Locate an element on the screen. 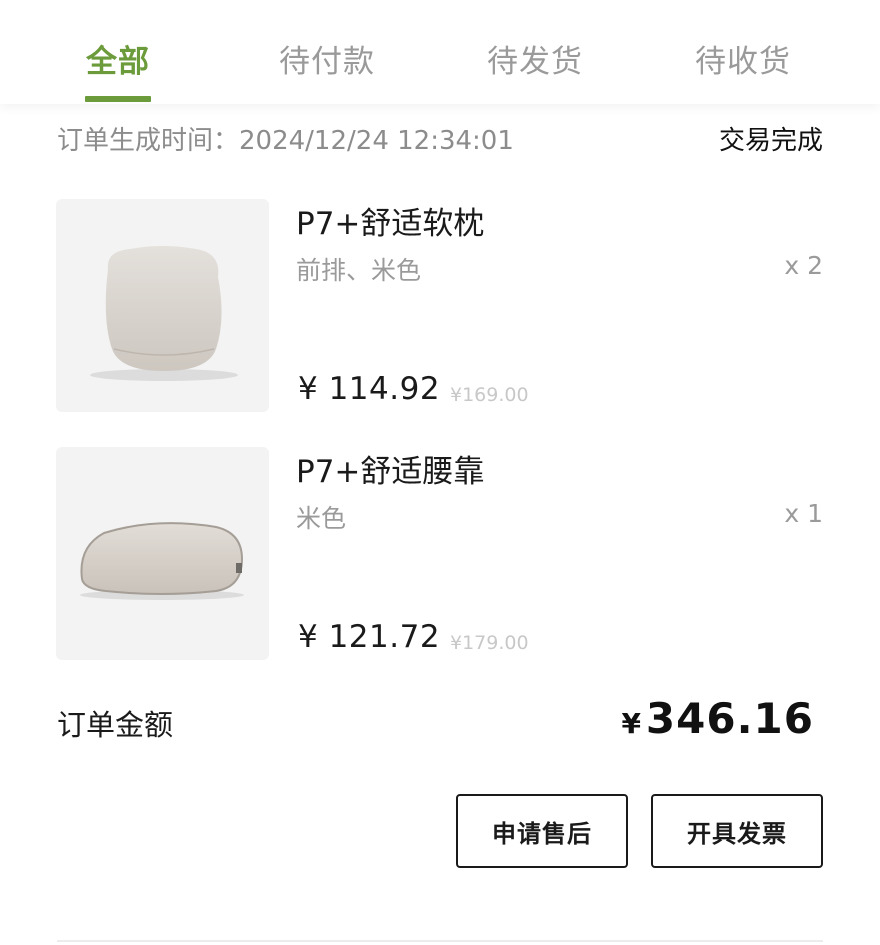 The width and height of the screenshot is (880, 945). after-sales-button: 申请售后 is located at coordinates (542, 831).